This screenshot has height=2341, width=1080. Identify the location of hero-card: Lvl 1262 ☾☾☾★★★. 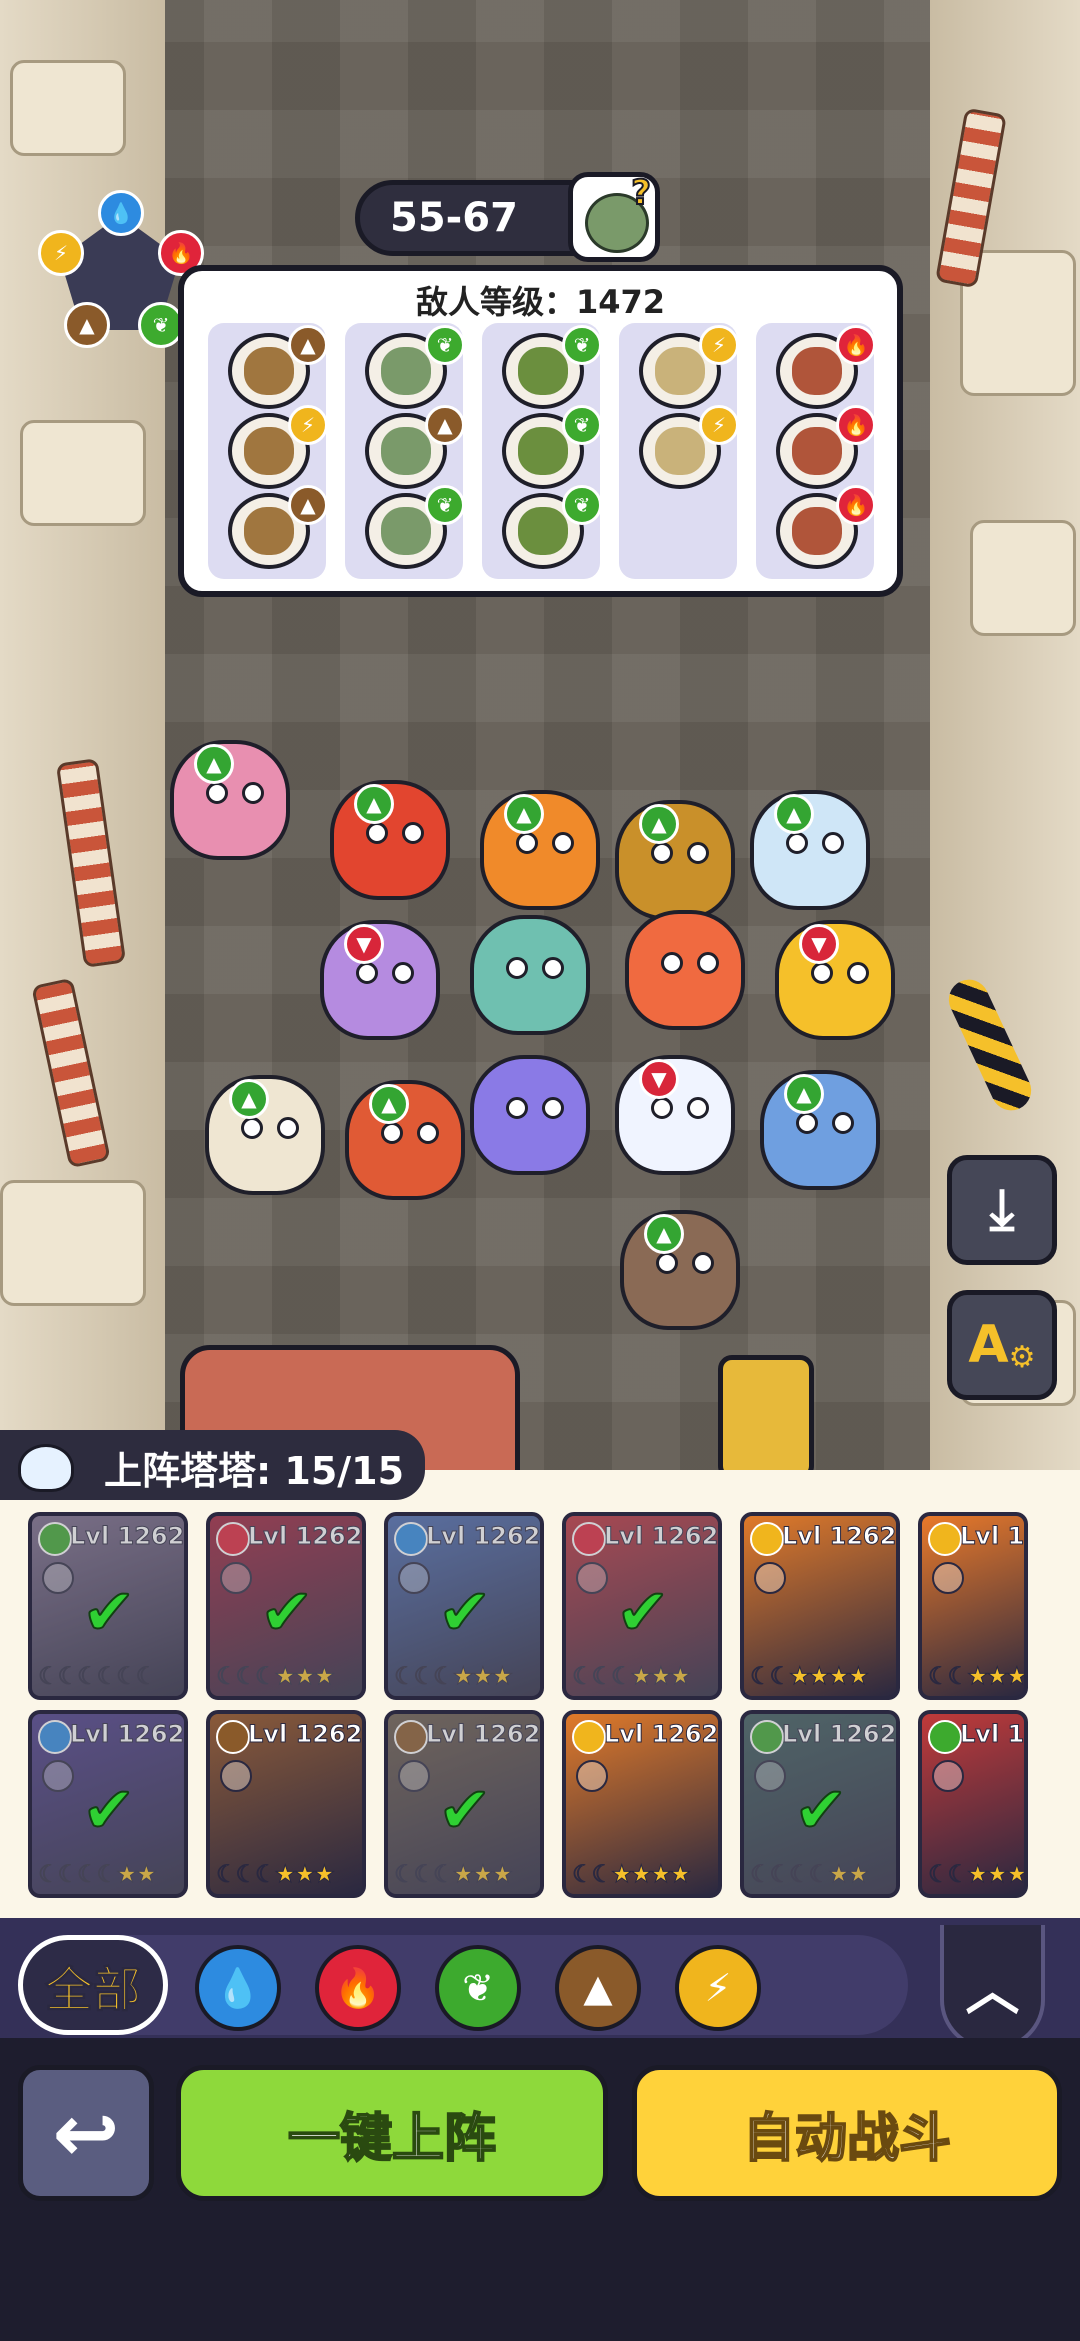
(286, 1804).